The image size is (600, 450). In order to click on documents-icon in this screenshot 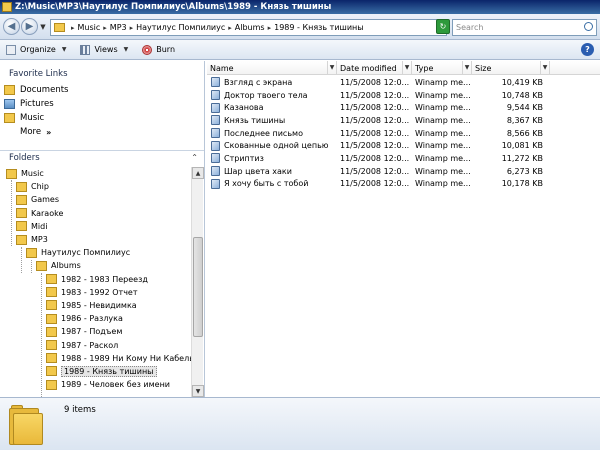, I will do `click(9, 90)`.